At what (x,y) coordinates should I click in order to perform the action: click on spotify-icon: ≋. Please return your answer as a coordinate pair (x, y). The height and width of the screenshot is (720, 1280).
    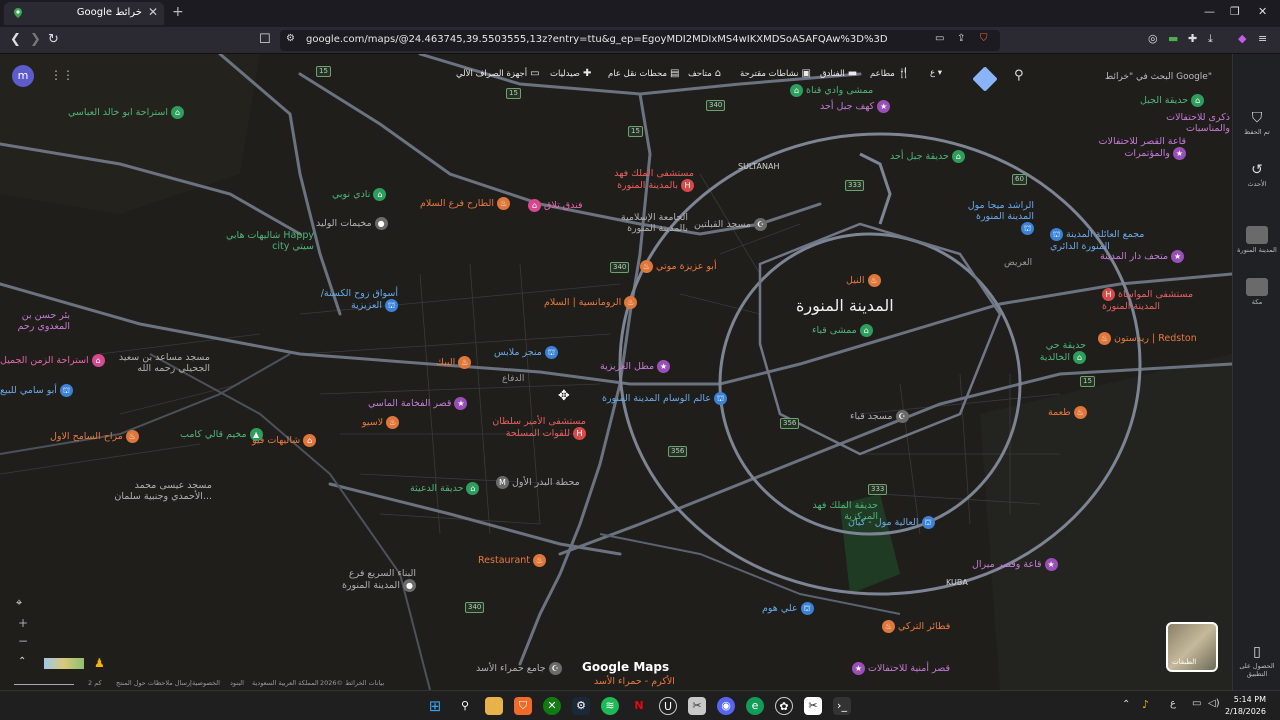
    Looking at the image, I should click on (610, 706).